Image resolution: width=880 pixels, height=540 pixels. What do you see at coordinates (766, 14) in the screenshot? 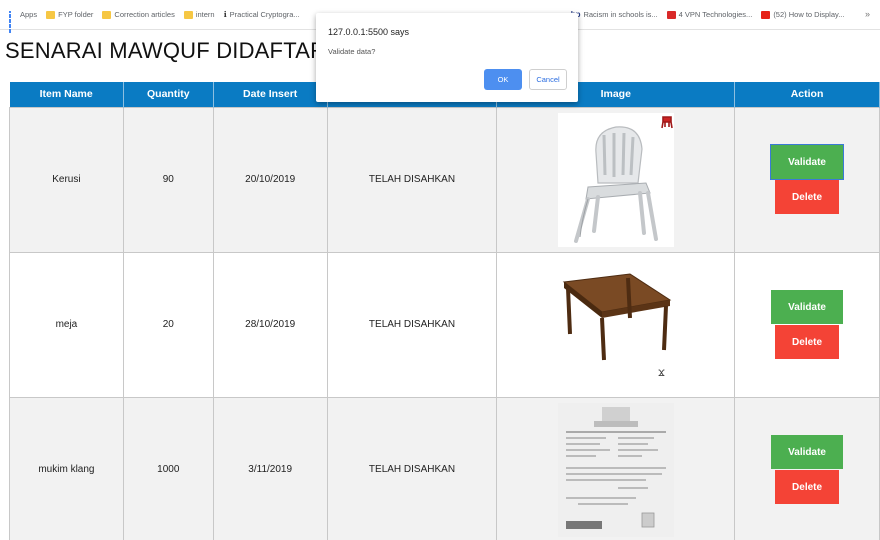
I see `youtube-icon` at bounding box center [766, 14].